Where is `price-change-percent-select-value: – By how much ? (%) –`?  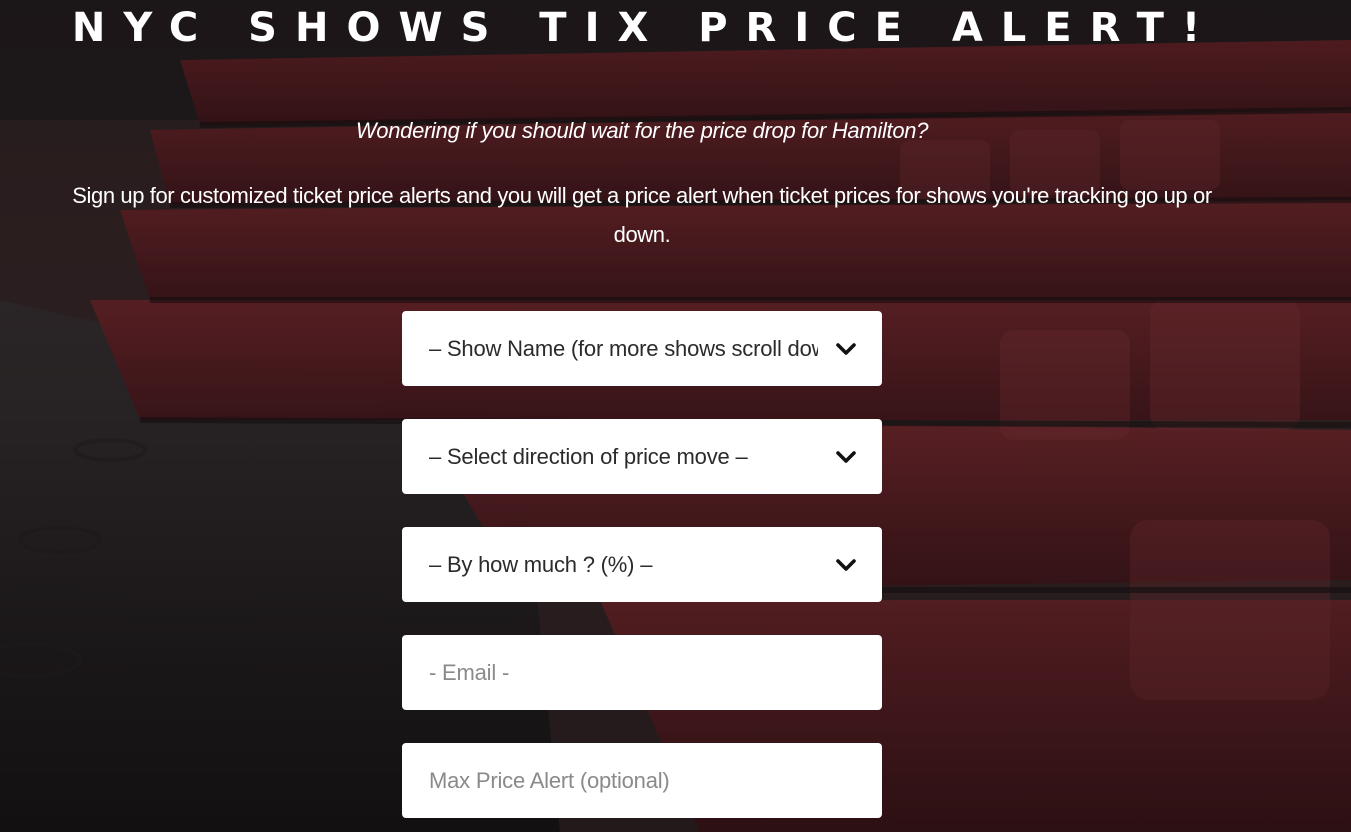 price-change-percent-select-value: – By how much ? (%) – is located at coordinates (541, 564).